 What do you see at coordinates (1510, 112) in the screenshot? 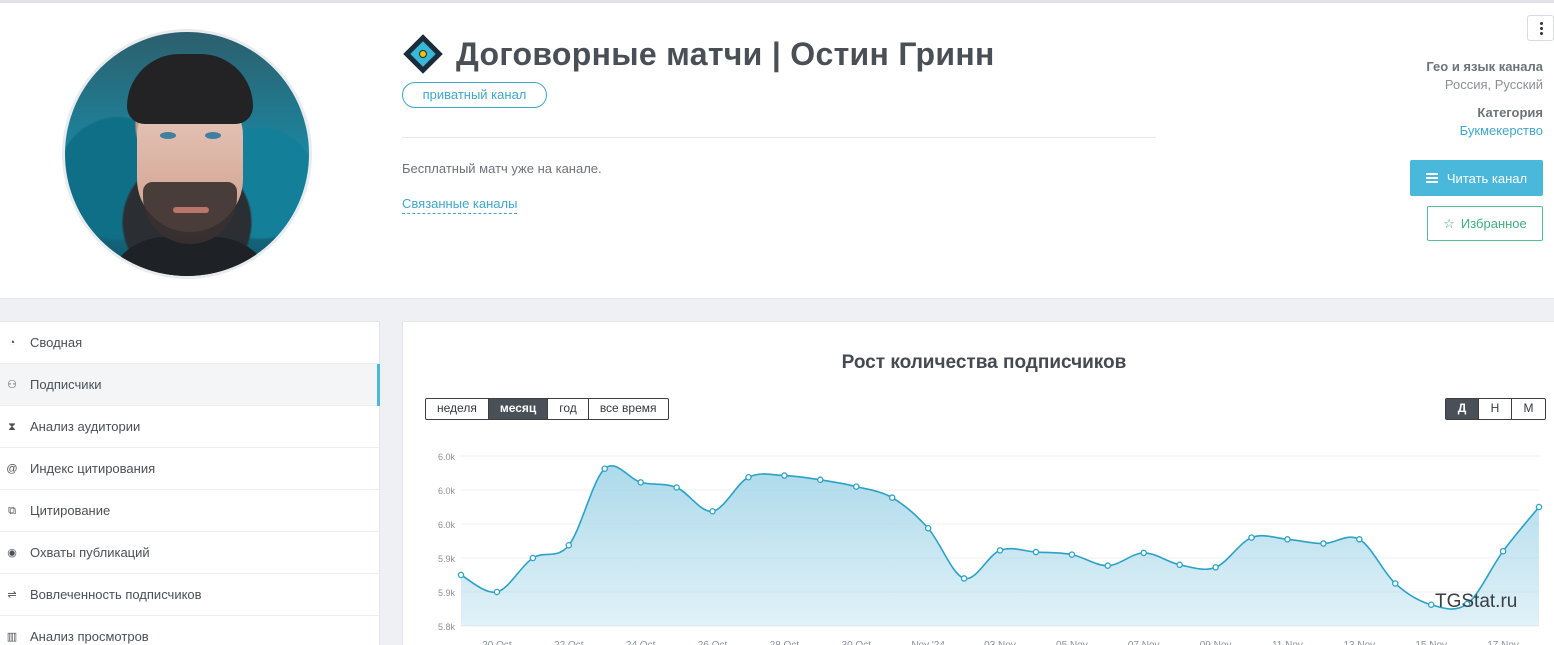
I see `category-label: Категория` at bounding box center [1510, 112].